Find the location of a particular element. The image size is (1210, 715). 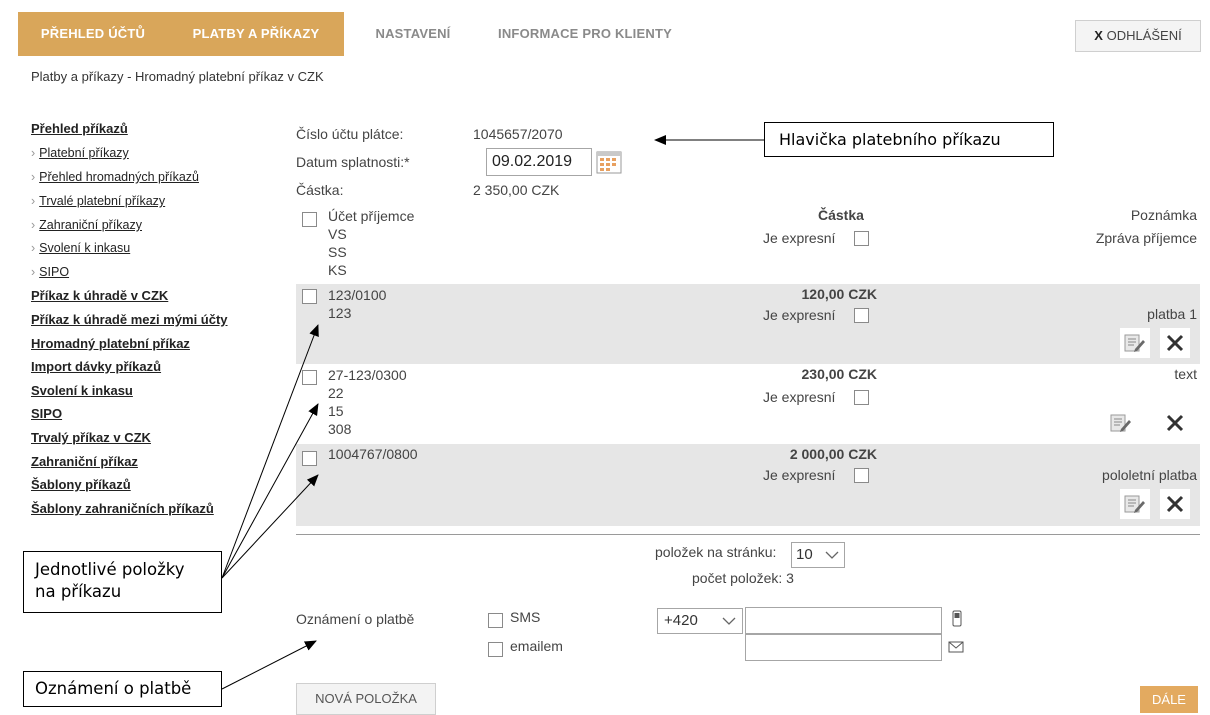

item-count: počet položek: 3 is located at coordinates (743, 578).